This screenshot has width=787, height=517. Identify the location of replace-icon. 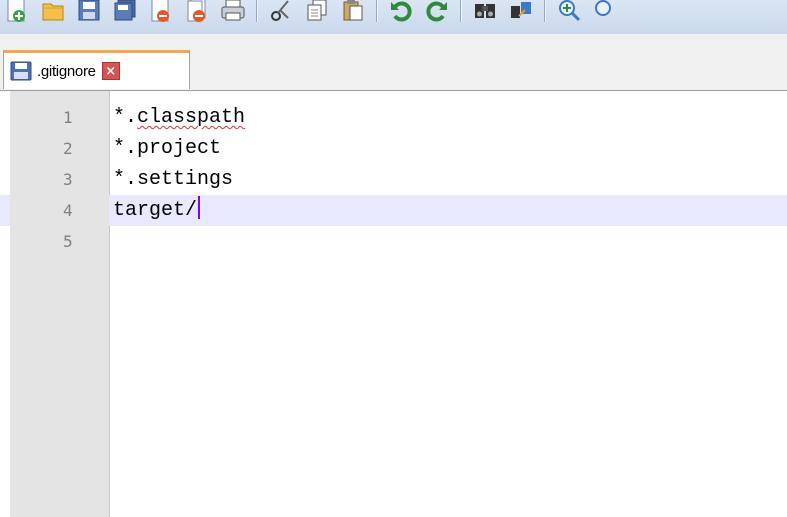
(521, 11).